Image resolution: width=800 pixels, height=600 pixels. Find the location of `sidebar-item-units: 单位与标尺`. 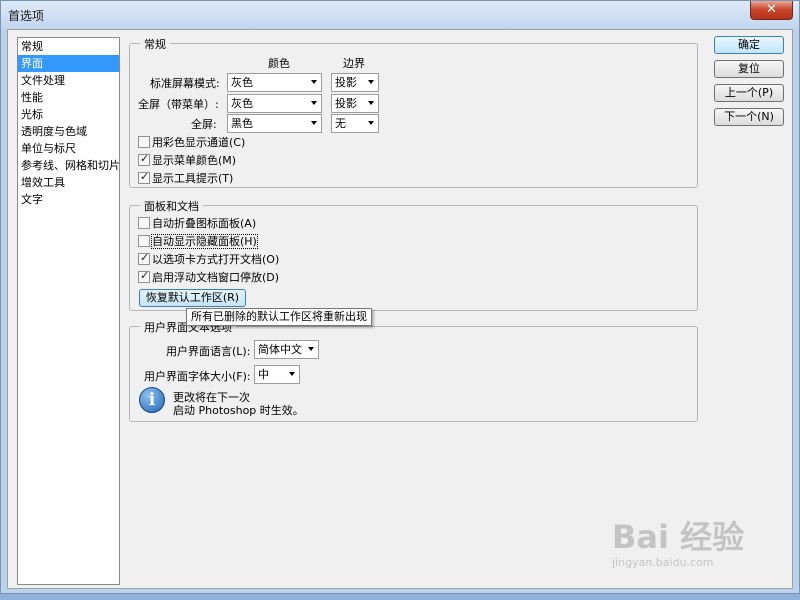

sidebar-item-units: 单位与标尺 is located at coordinates (68, 148).